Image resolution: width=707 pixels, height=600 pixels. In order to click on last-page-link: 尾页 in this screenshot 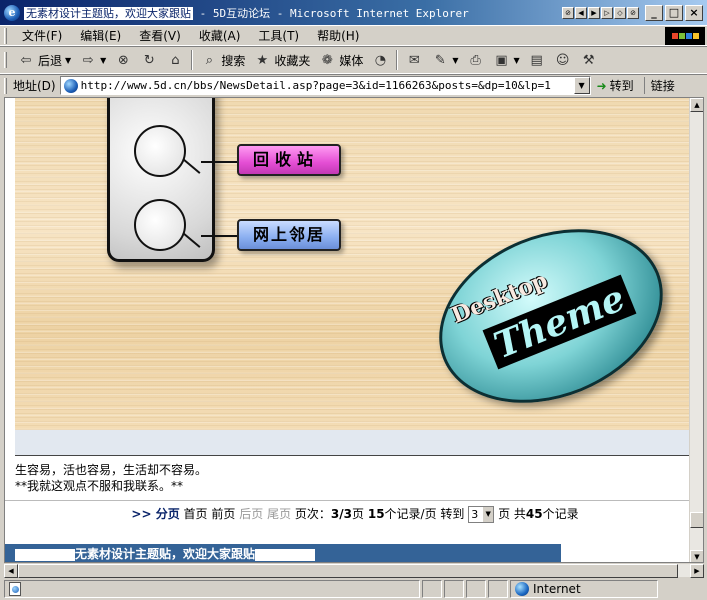, I will do `click(279, 514)`.